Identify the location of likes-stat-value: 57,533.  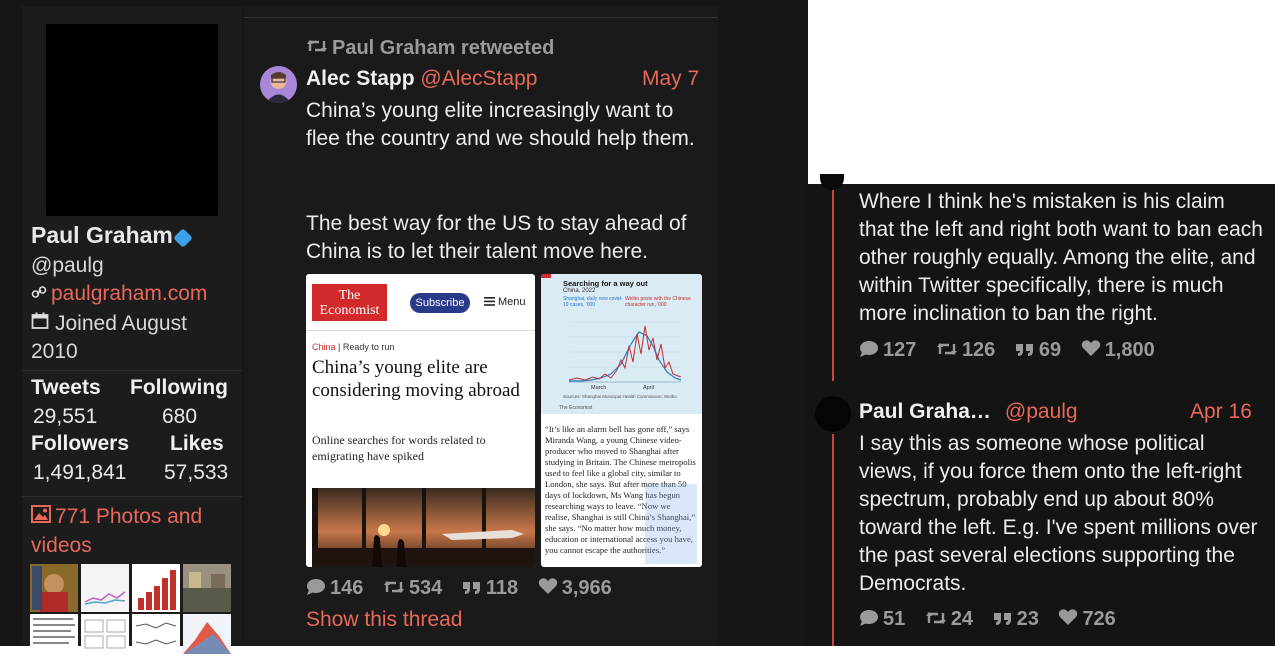
(196, 472).